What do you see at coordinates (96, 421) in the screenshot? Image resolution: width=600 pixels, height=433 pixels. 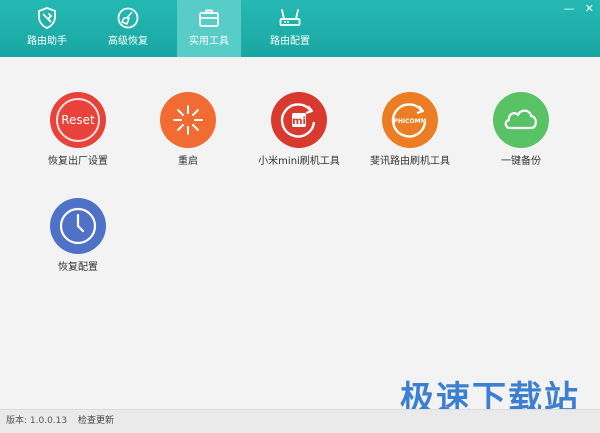 I see `check-update-link: 检查更新` at bounding box center [96, 421].